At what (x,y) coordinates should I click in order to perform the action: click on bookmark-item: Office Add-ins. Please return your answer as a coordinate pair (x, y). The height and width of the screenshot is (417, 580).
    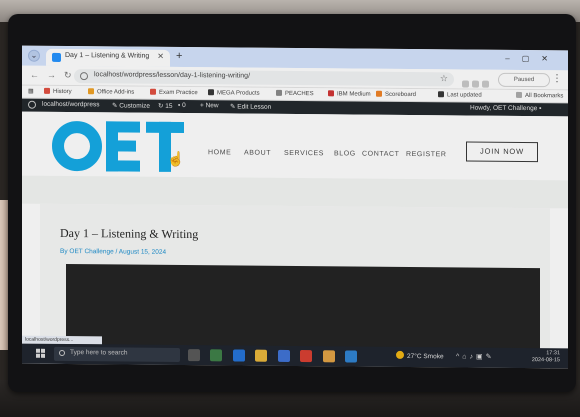
    Looking at the image, I should click on (111, 92).